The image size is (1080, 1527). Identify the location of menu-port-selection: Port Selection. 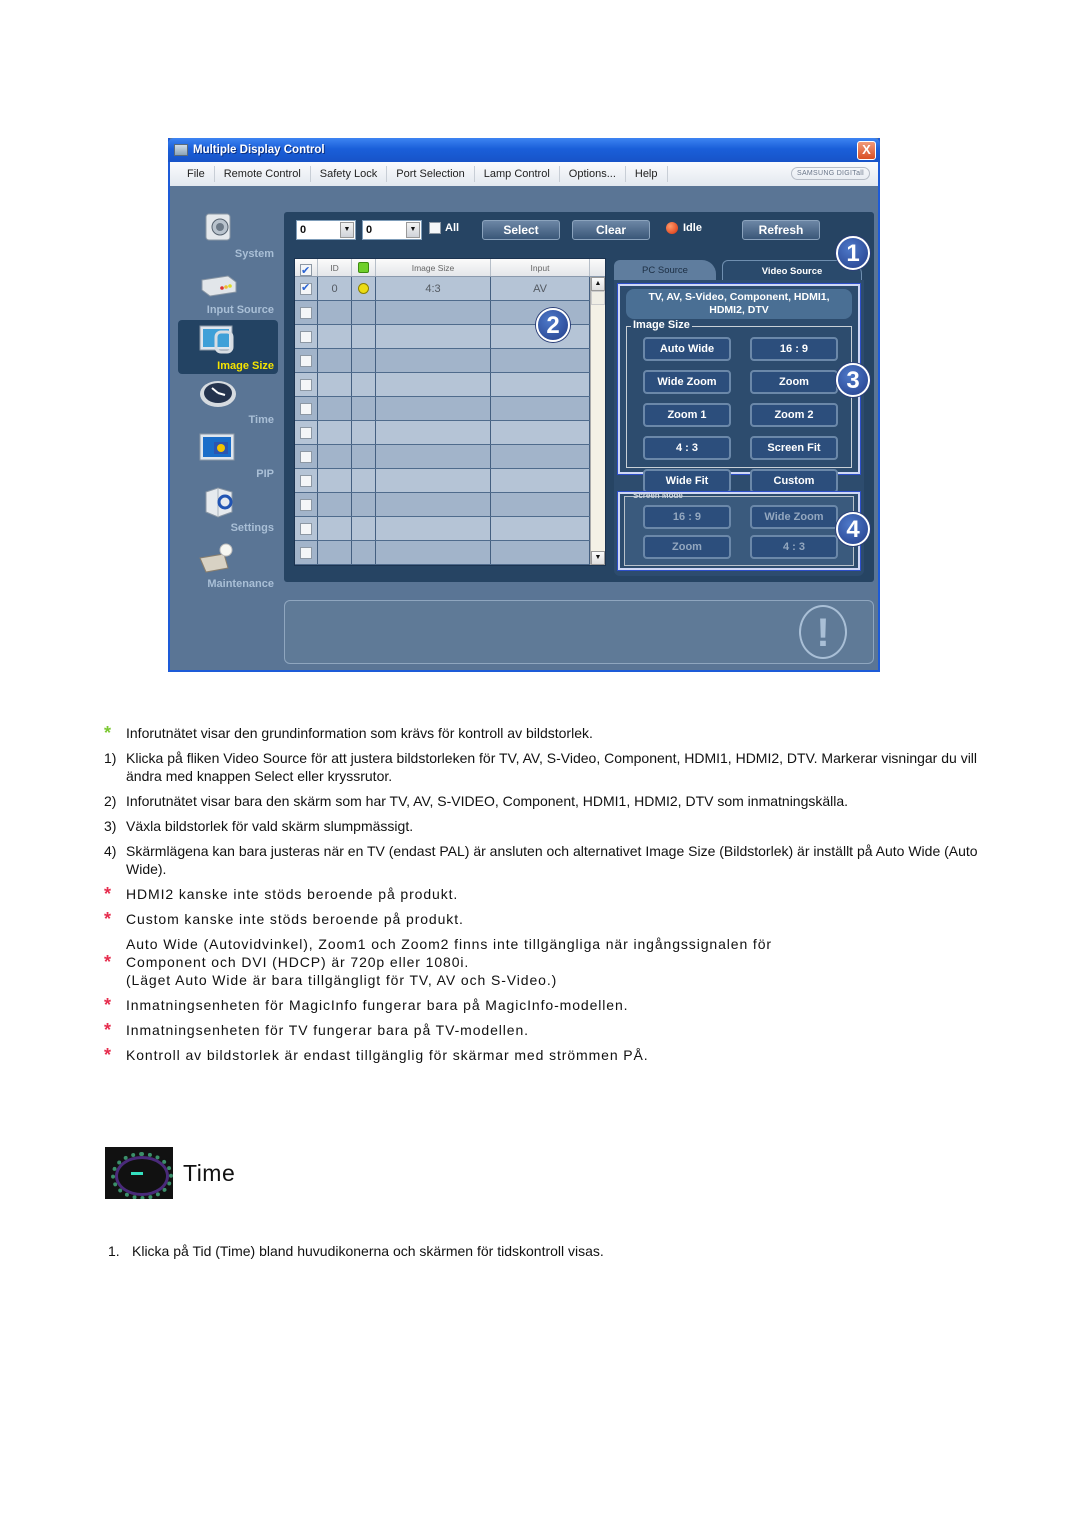
(431, 174).